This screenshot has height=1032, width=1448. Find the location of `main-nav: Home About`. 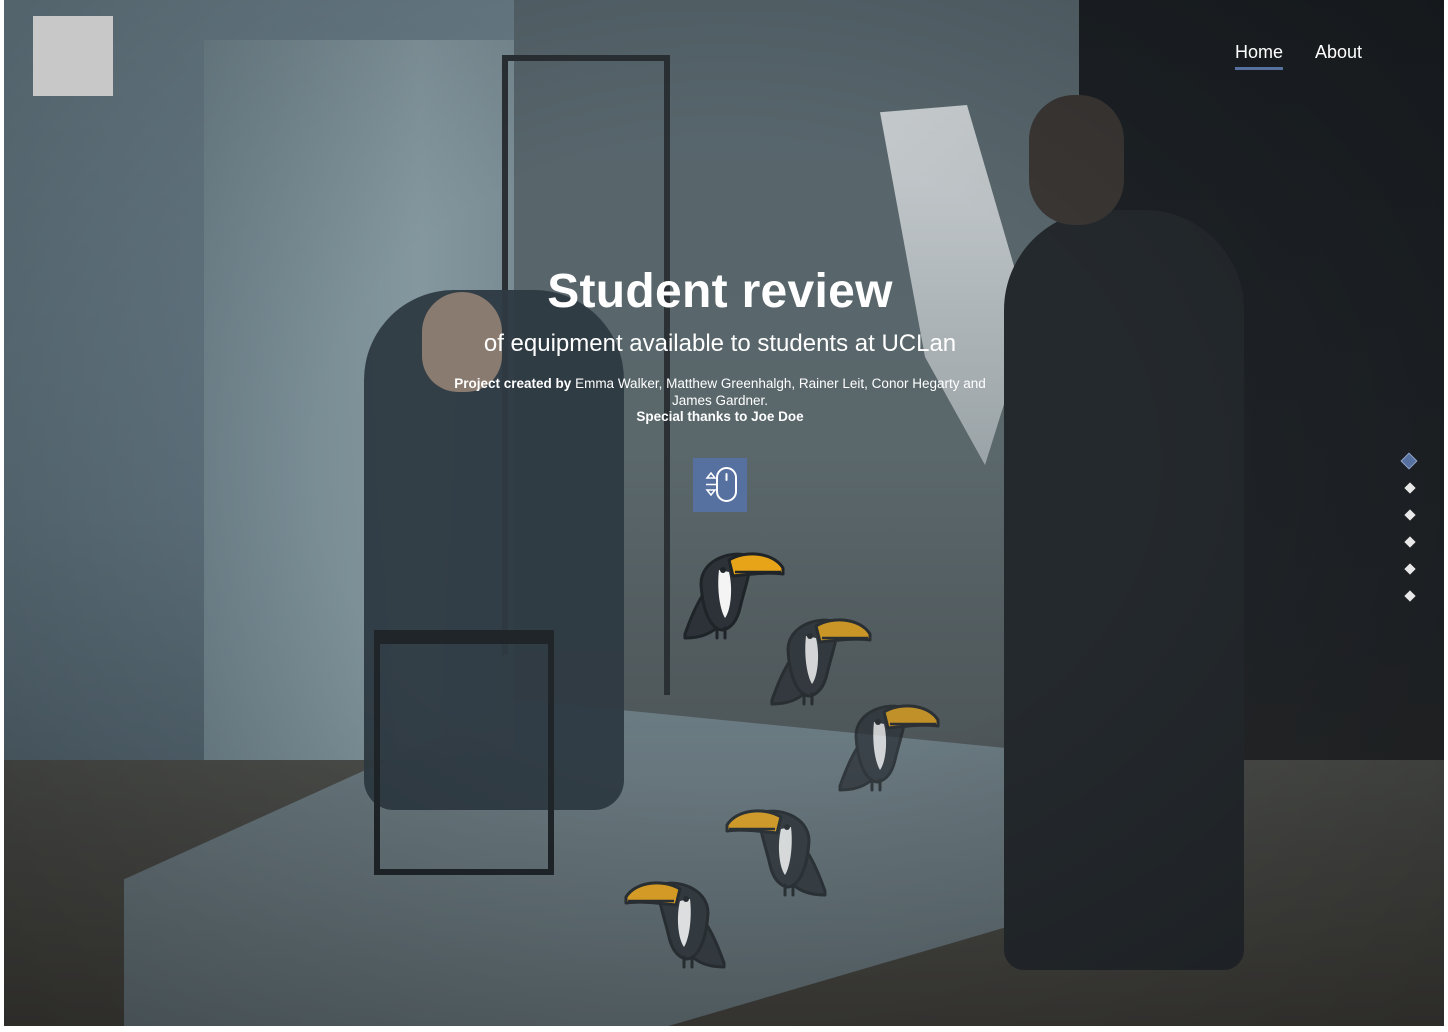

main-nav: Home About is located at coordinates (1298, 56).